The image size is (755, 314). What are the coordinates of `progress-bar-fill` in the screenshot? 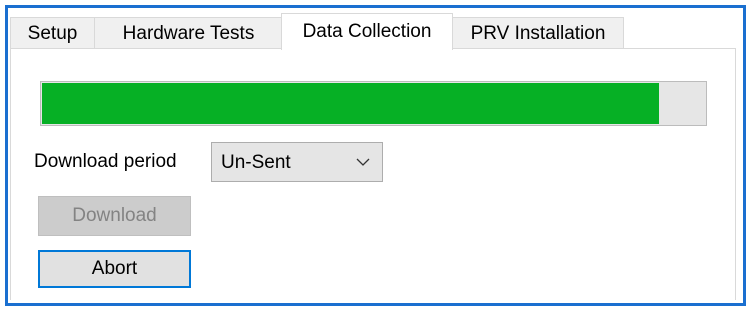 It's located at (350, 103).